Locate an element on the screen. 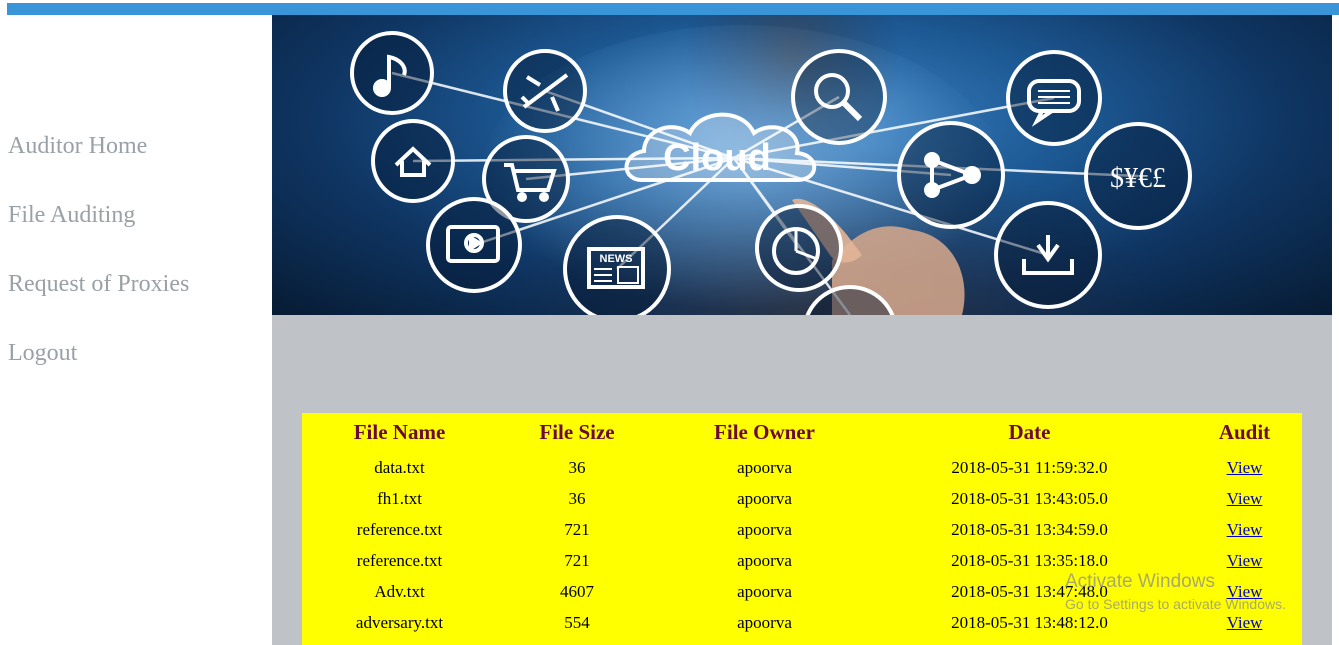  nav-request-of-proxies: Request of Proxies is located at coordinates (98, 284).